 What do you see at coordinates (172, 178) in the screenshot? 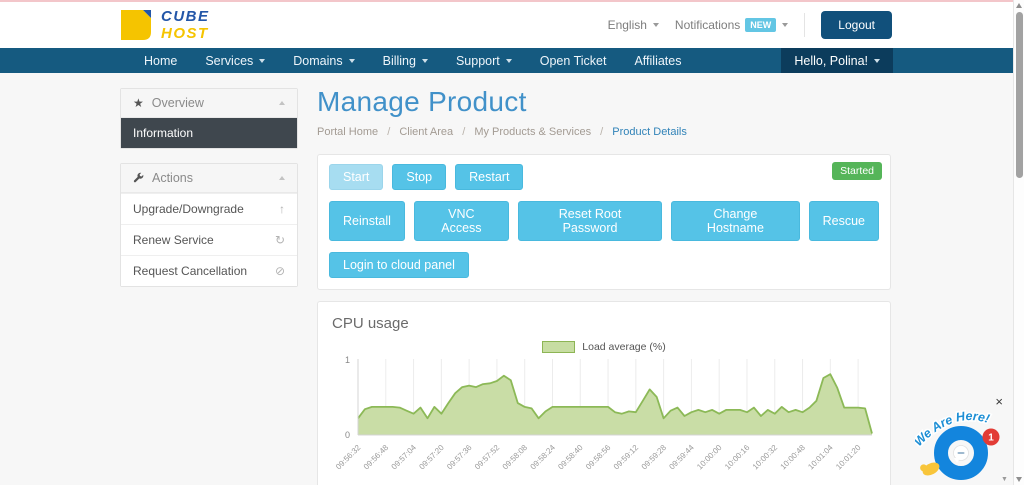
I see `actions-title: Actions` at bounding box center [172, 178].